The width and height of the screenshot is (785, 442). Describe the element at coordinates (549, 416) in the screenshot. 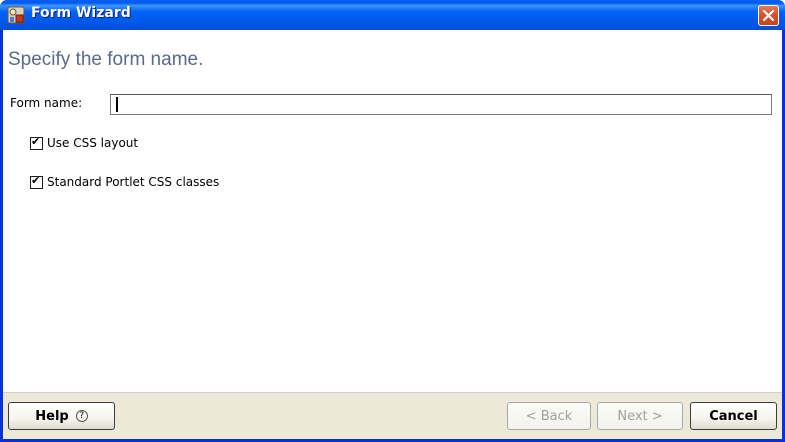

I see `back-button: < Back` at that location.